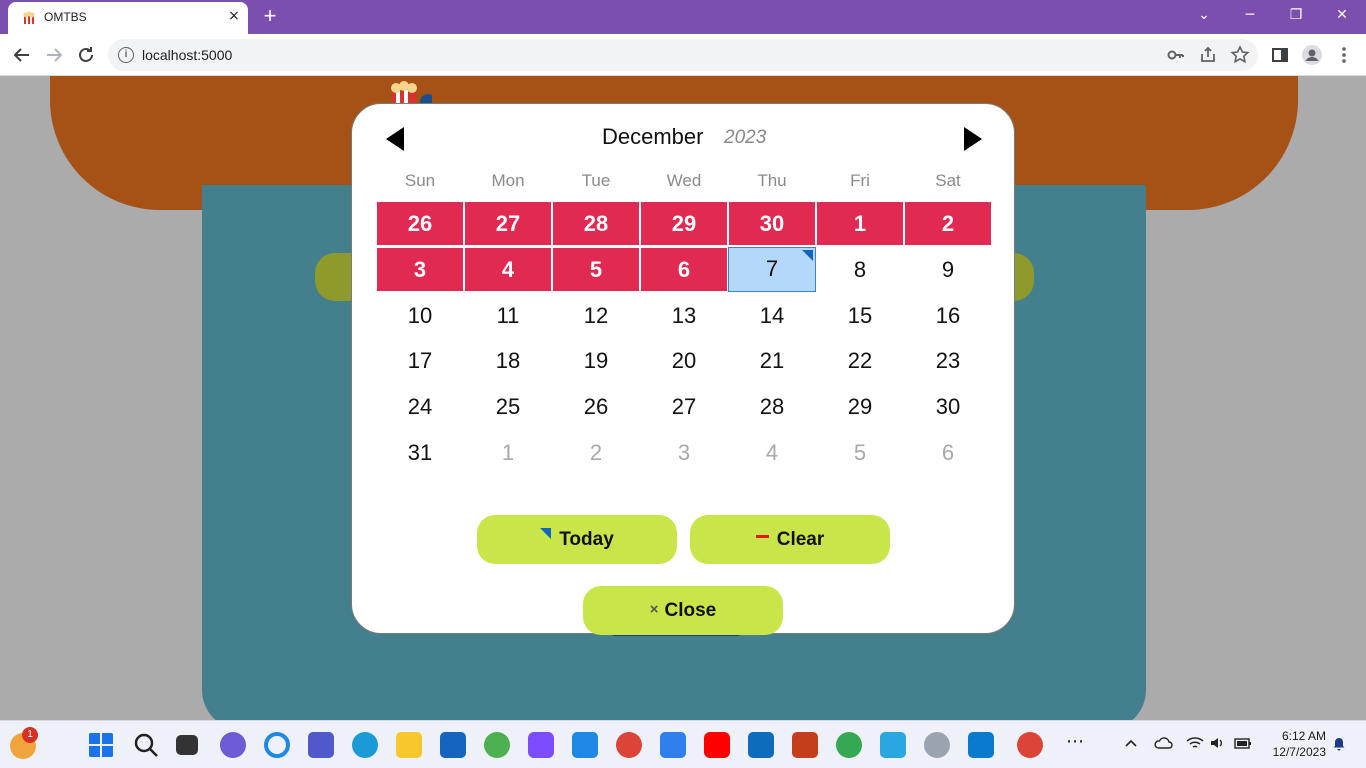 The height and width of the screenshot is (768, 1366). What do you see at coordinates (1163, 743) in the screenshot?
I see `onedrive-cloud-icon` at bounding box center [1163, 743].